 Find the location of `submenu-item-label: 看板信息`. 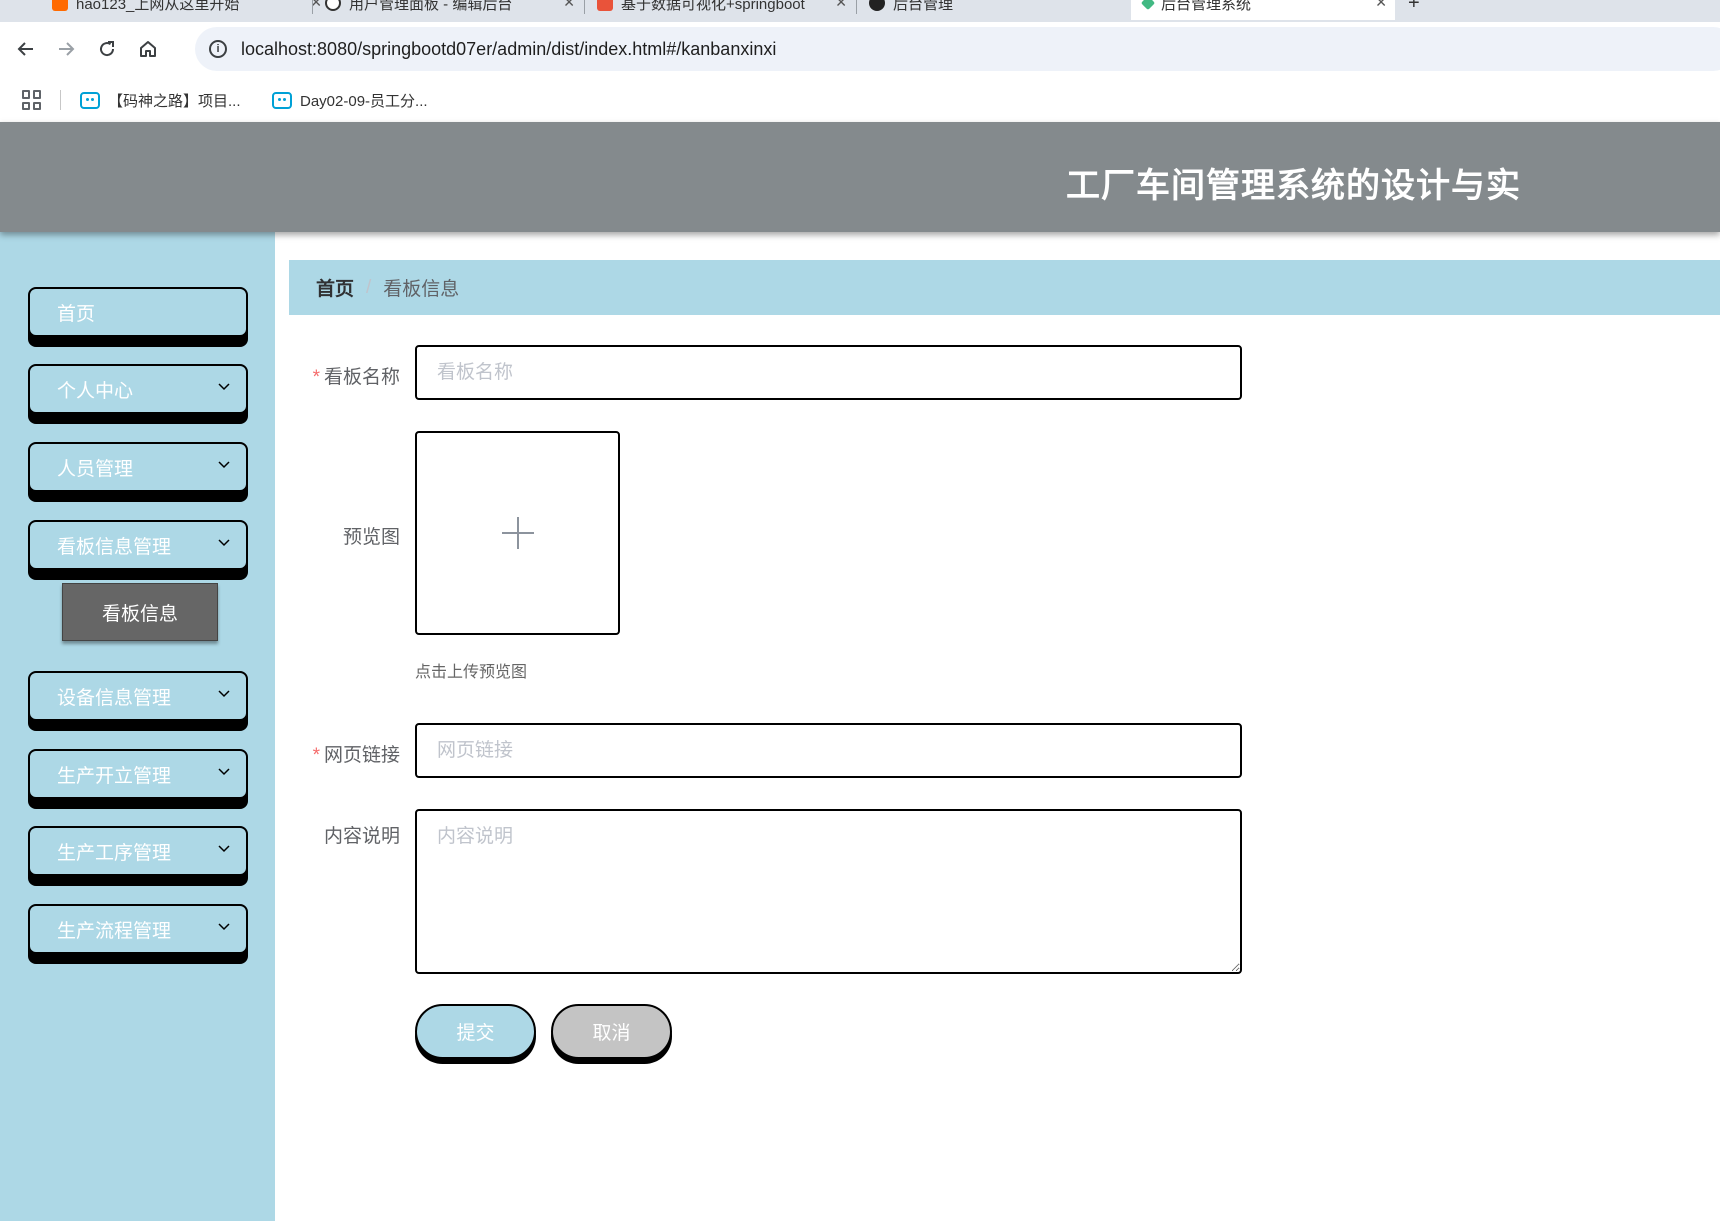

submenu-item-label: 看板信息 is located at coordinates (139, 614).